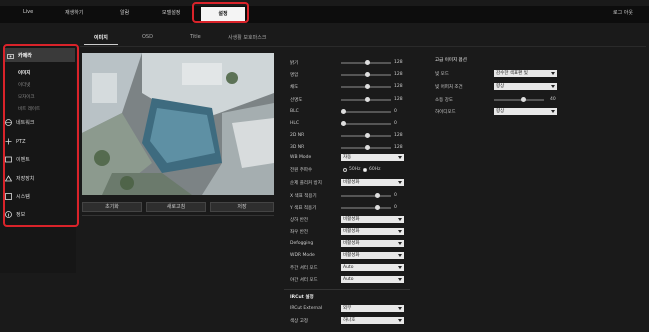 The width and height of the screenshot is (649, 332). I want to click on logout-link: 로그 아웃, so click(623, 12).